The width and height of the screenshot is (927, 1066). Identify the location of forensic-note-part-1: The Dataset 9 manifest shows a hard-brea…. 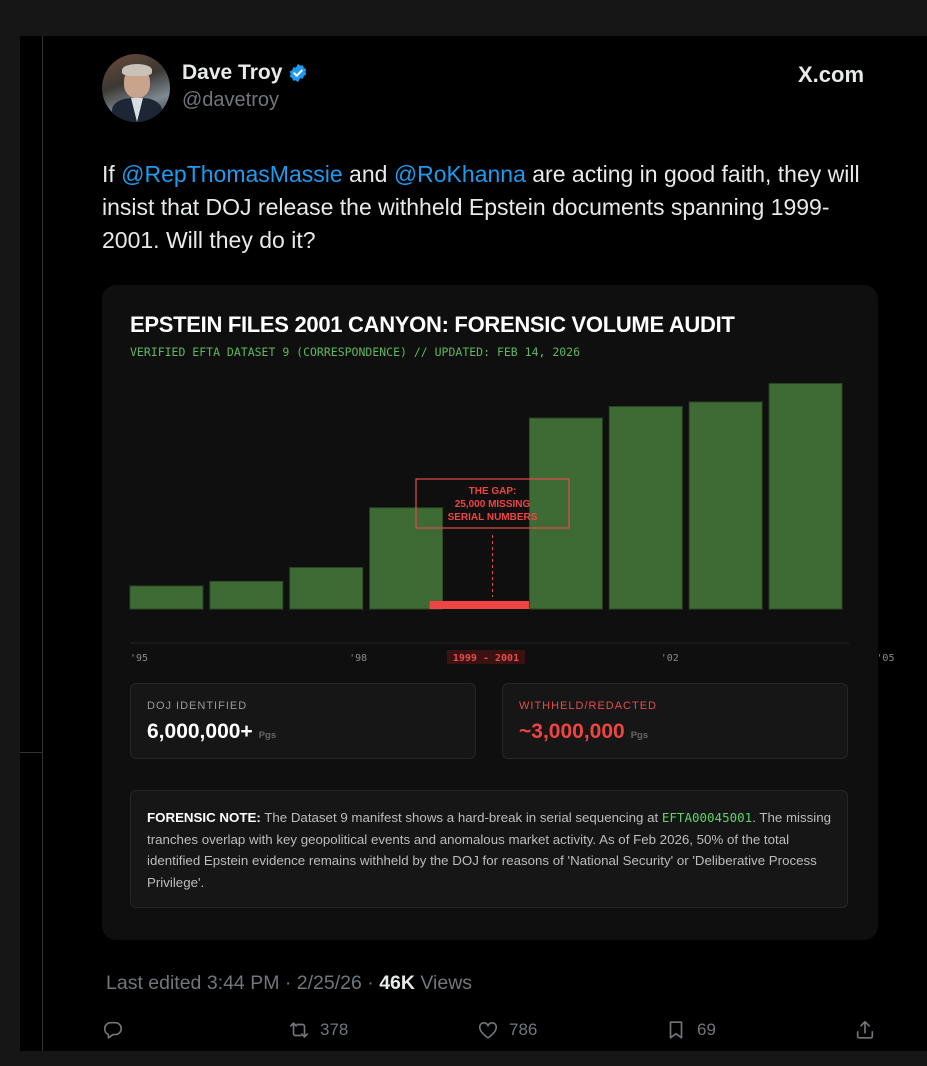
(461, 817).